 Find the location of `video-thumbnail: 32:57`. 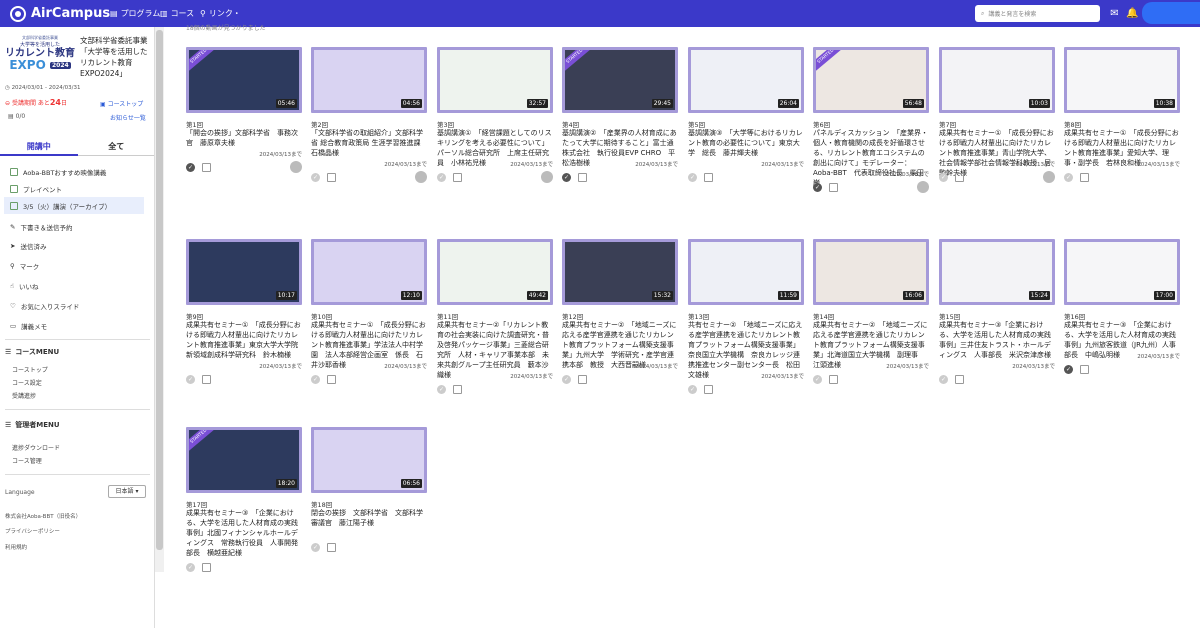

video-thumbnail: 32:57 is located at coordinates (495, 80).